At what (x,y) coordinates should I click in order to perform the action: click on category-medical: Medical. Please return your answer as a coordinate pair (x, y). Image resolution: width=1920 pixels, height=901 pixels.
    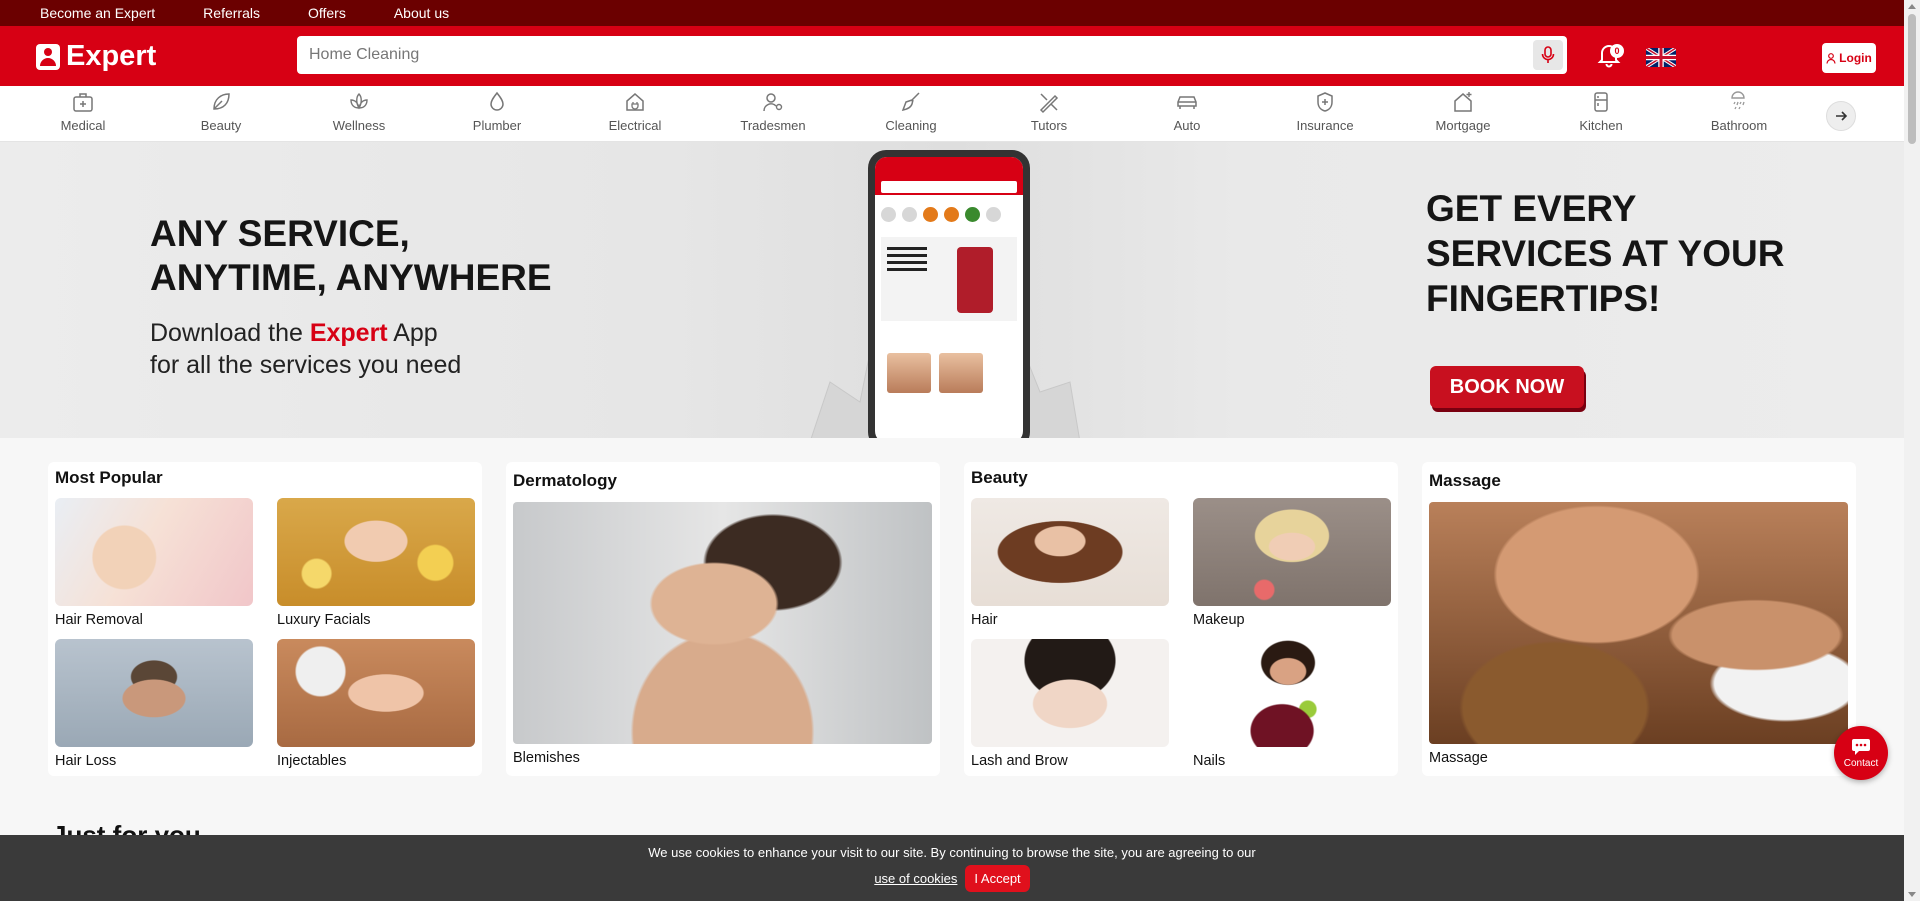
    Looking at the image, I should click on (83, 114).